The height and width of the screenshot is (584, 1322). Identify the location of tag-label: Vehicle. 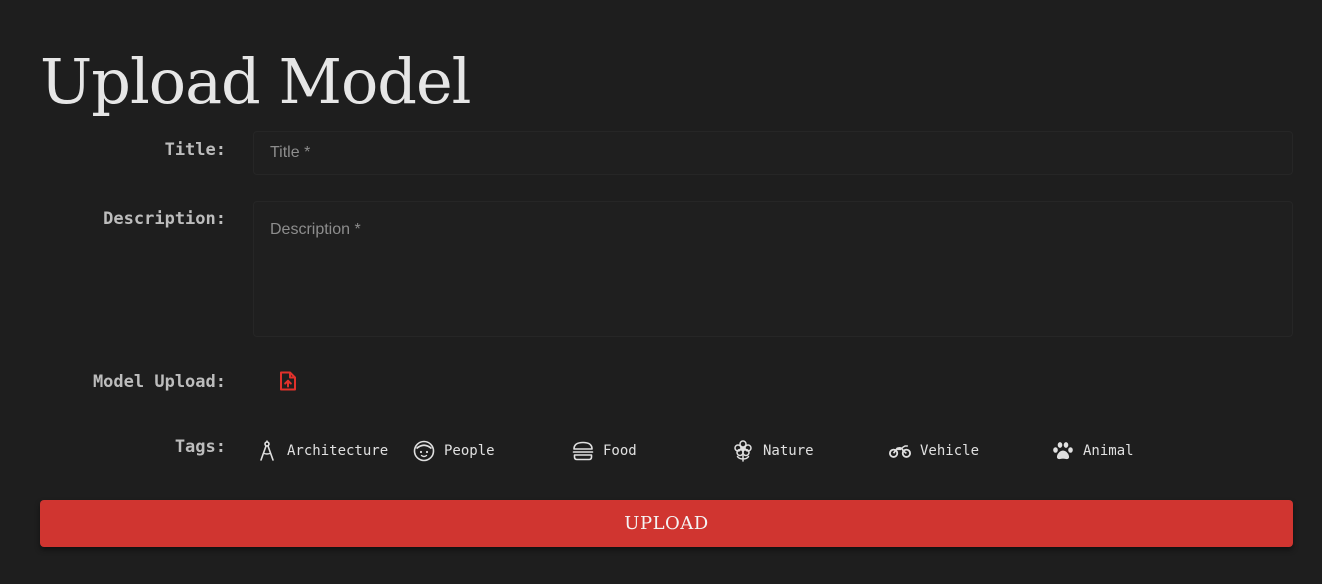
(950, 451).